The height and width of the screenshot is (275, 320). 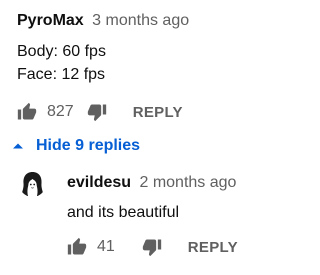 What do you see at coordinates (213, 247) in the screenshot?
I see `reply-reply-button: REPLY` at bounding box center [213, 247].